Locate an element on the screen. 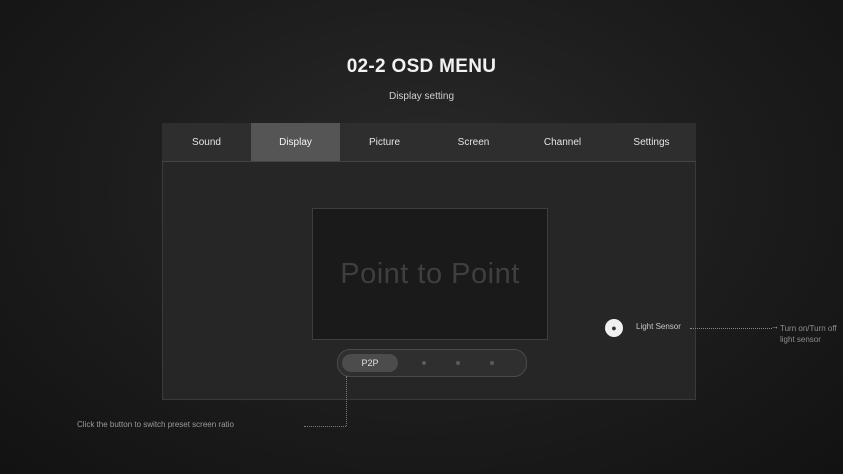 The height and width of the screenshot is (474, 843). light-sensor-annotation: Turn on/Turn off light sensor is located at coordinates (808, 334).